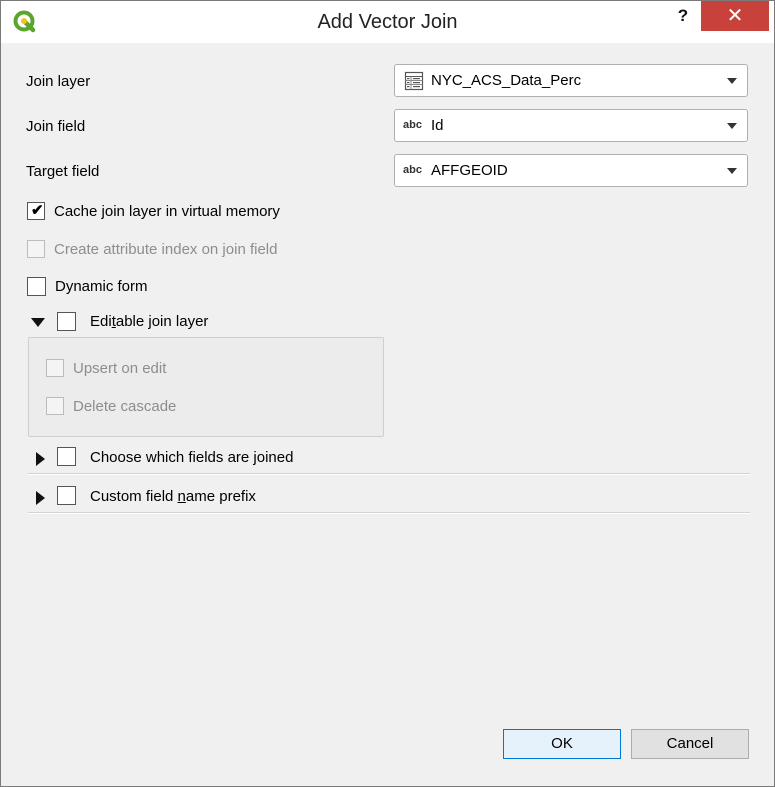 The image size is (775, 787). I want to click on editable-join-layer-checkbox, so click(66, 321).